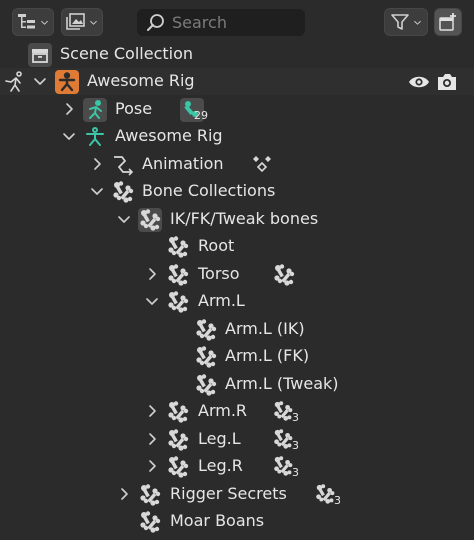  What do you see at coordinates (201, 115) in the screenshot?
I see `pose-count: 29` at bounding box center [201, 115].